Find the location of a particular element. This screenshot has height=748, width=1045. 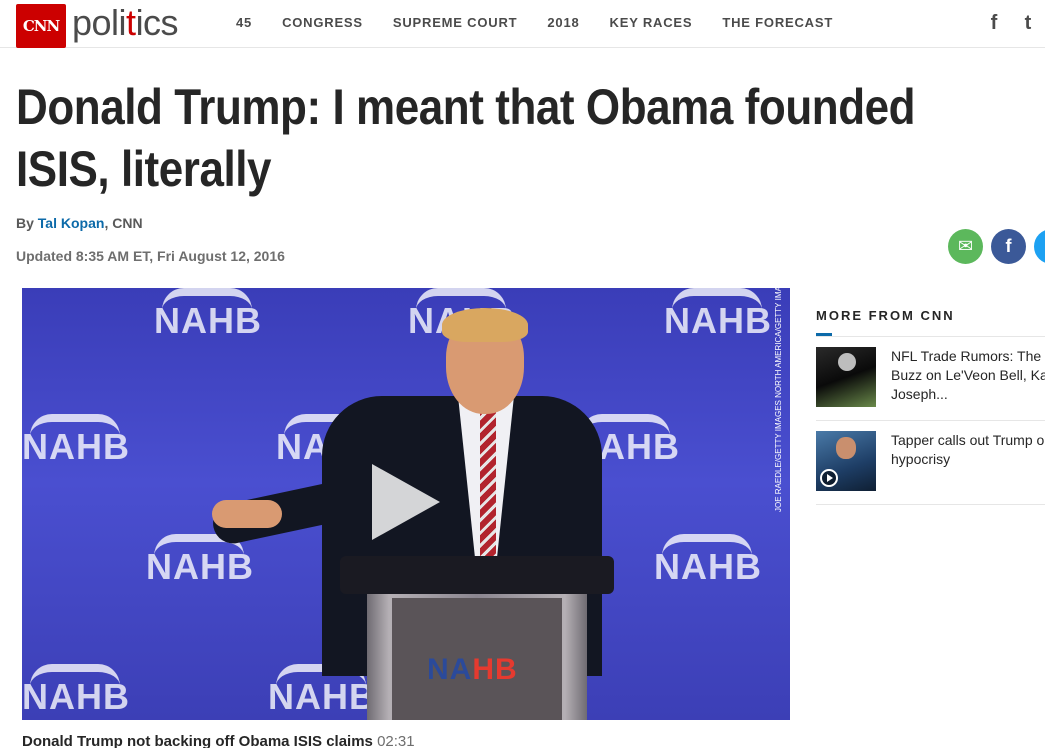

speaker-tie is located at coordinates (488, 483).